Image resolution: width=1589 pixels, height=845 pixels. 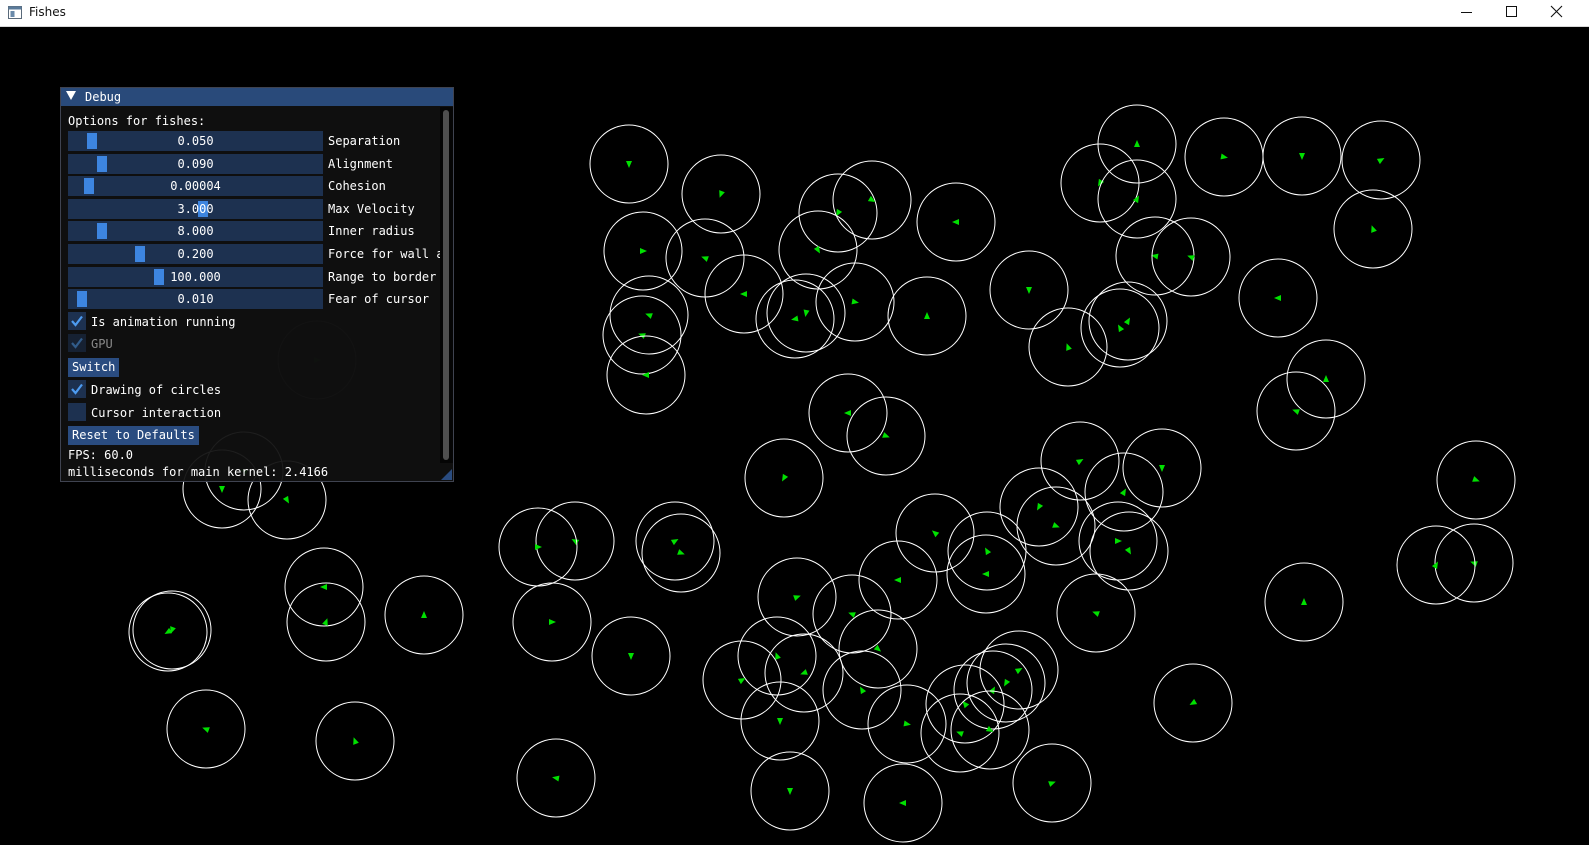 I want to click on scrollbar, so click(x=446, y=285).